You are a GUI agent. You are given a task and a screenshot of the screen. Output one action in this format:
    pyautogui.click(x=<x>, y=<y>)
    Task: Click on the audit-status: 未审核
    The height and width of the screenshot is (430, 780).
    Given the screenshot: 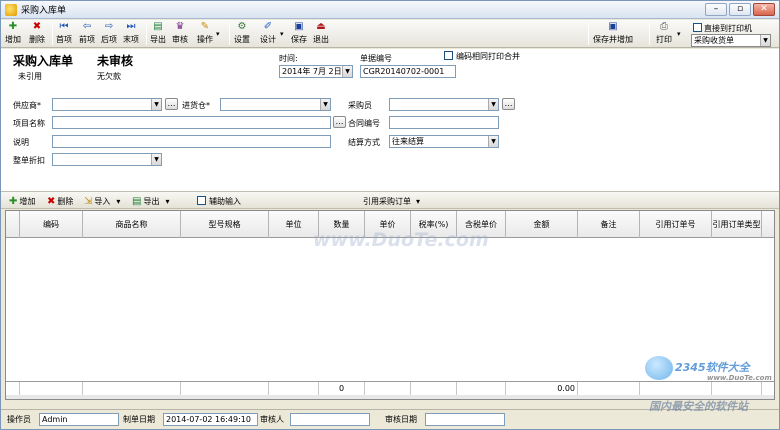 What is the action you would take?
    pyautogui.click(x=115, y=61)
    